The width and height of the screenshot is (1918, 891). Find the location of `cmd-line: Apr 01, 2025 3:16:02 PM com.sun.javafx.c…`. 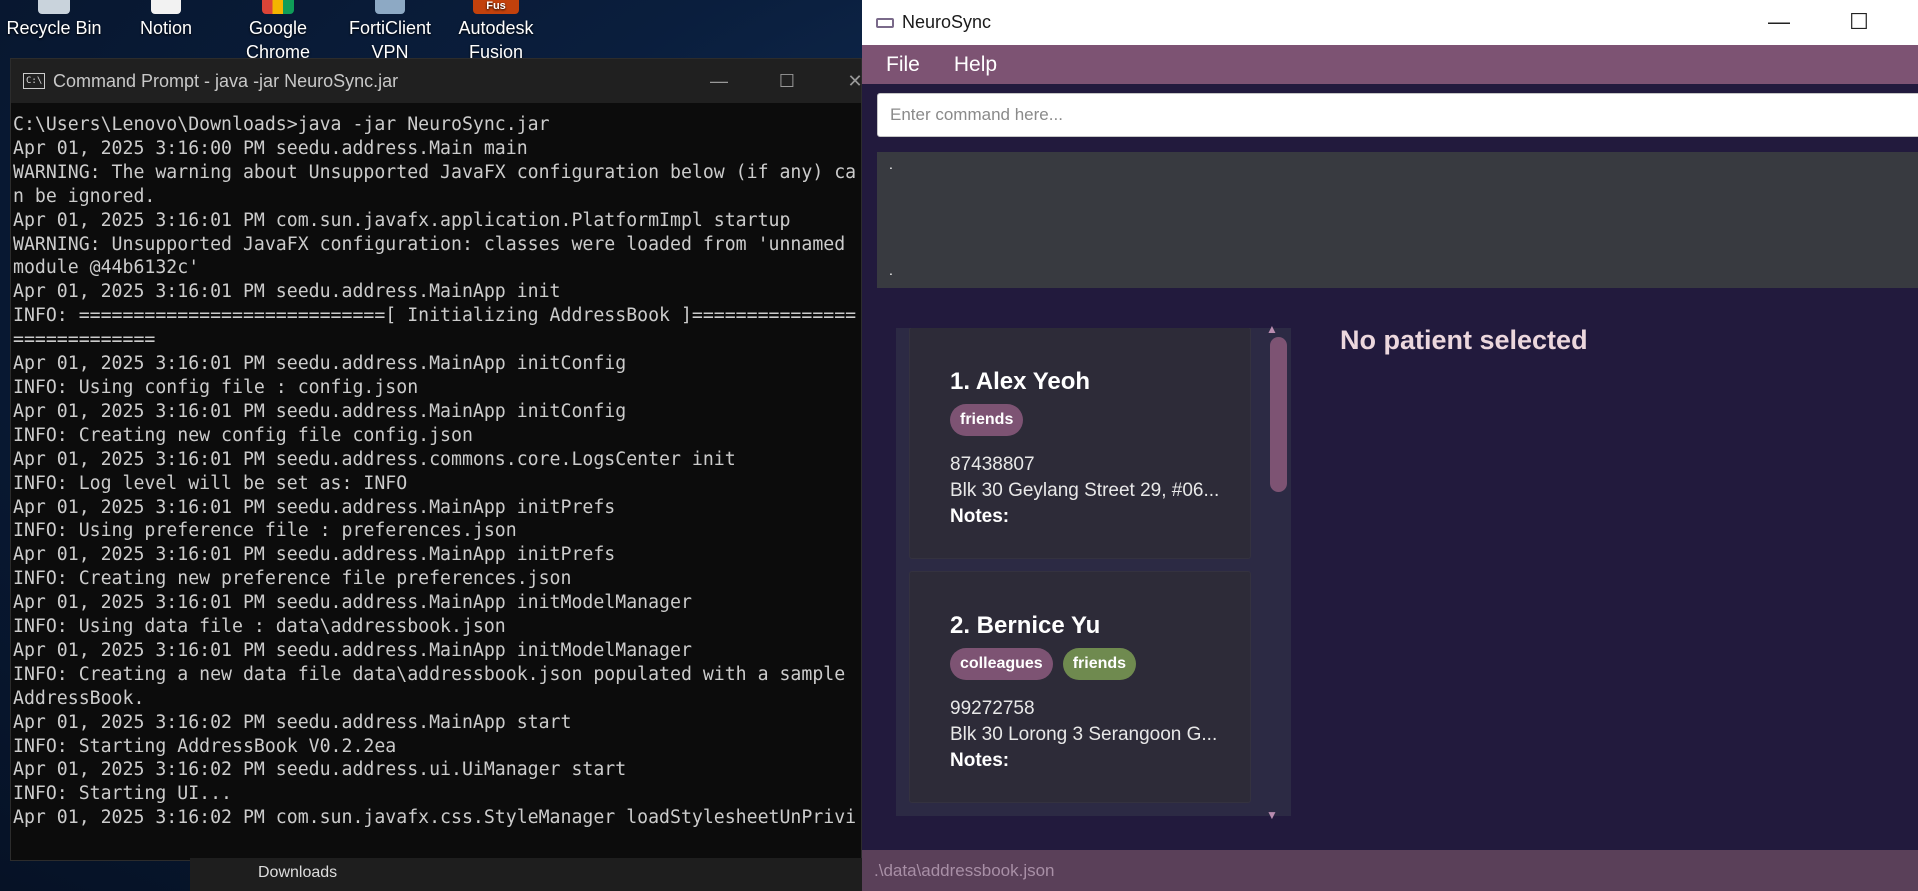

cmd-line: Apr 01, 2025 3:16:02 PM com.sun.javafx.c… is located at coordinates (435, 818).